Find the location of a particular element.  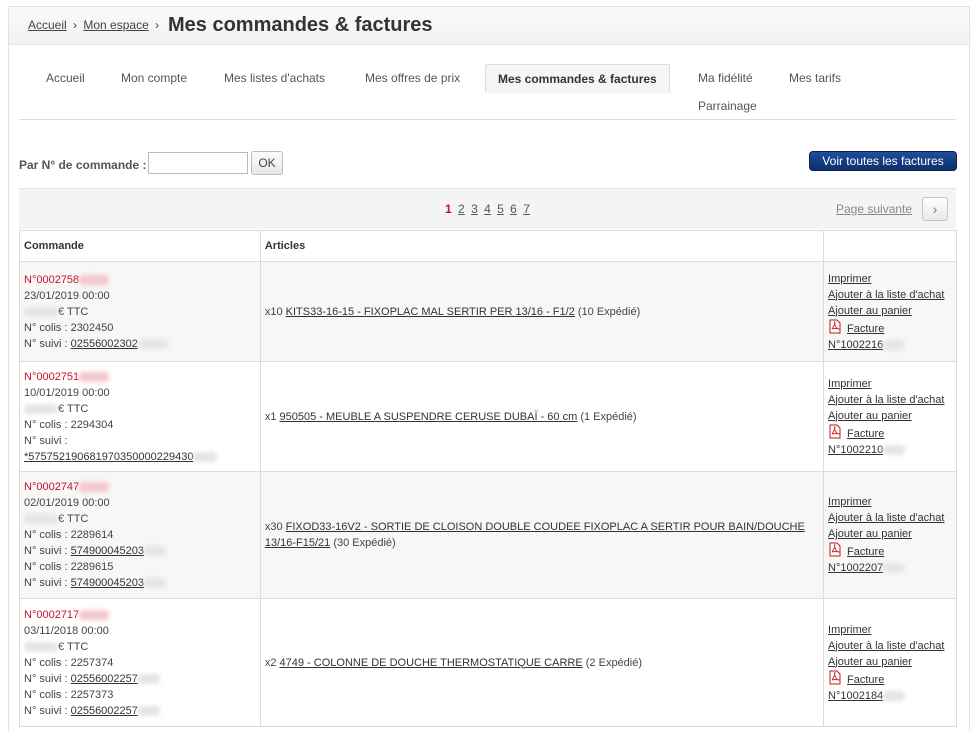

article-status: (2 Expédié) is located at coordinates (614, 662).